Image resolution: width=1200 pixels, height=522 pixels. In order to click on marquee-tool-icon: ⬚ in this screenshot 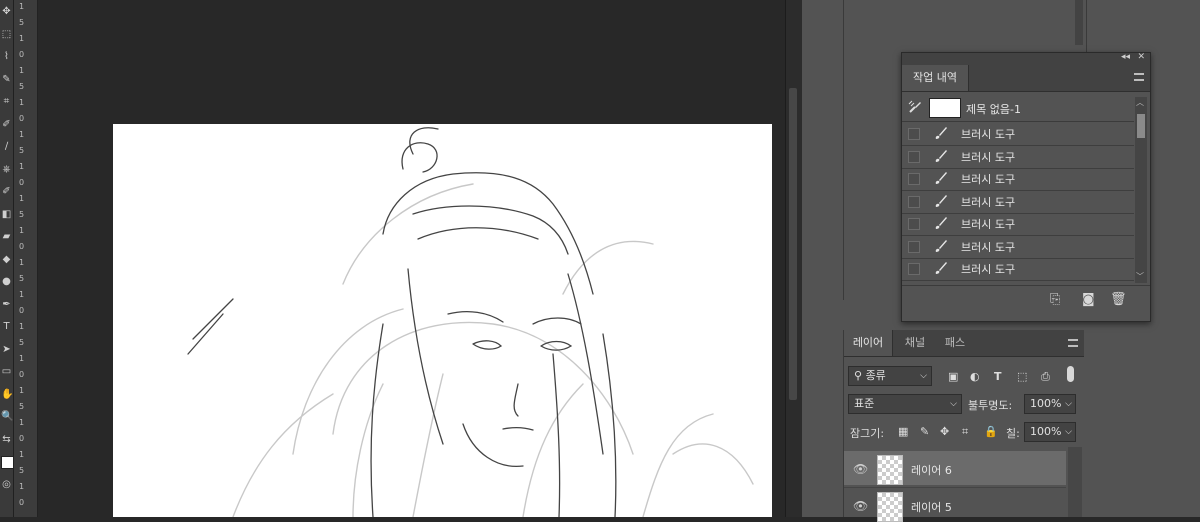, I will do `click(6, 34)`.